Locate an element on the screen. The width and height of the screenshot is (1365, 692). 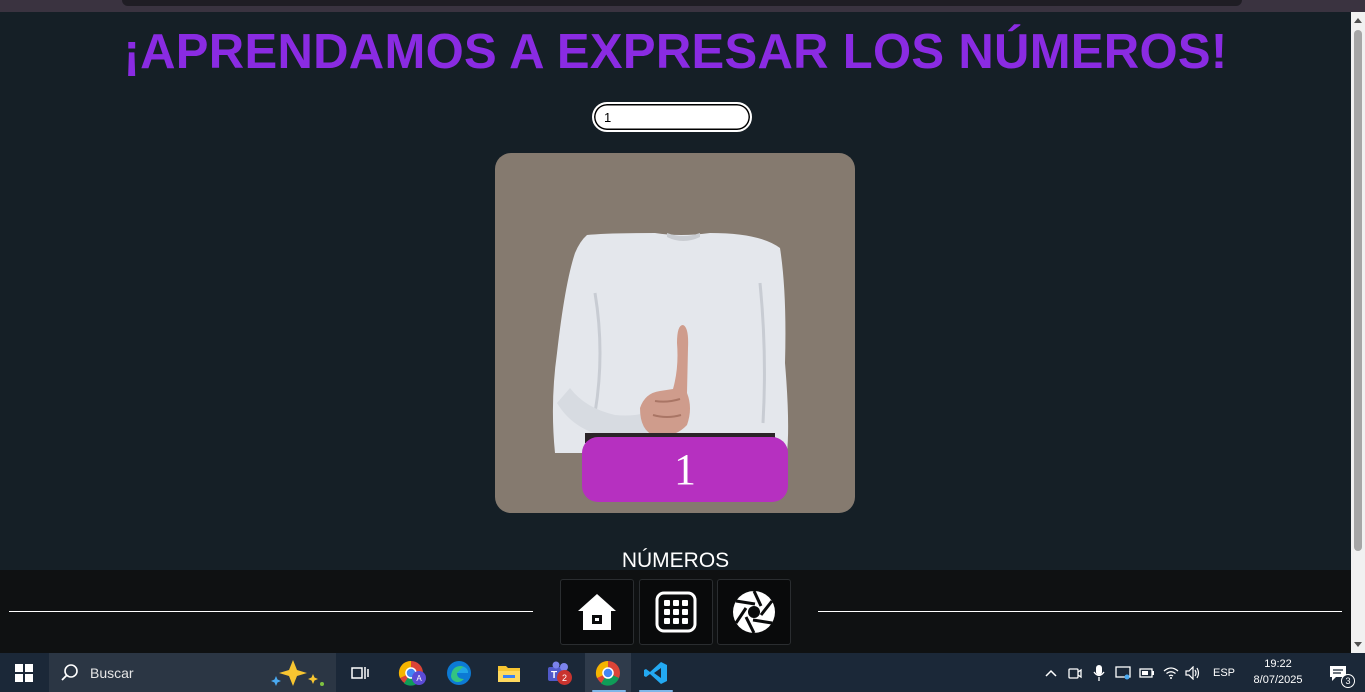
tray-camera is located at coordinates (1075, 672).